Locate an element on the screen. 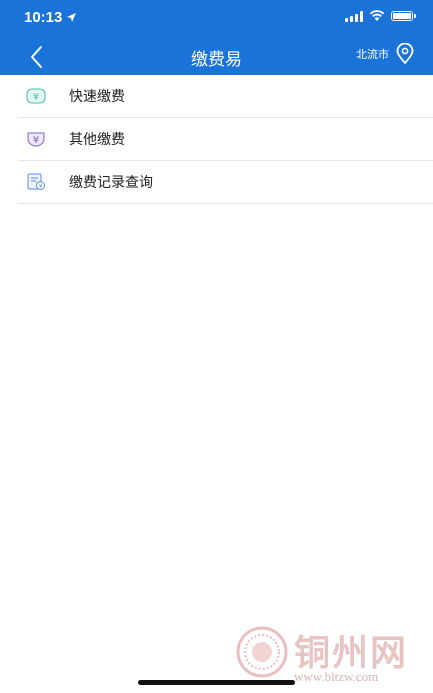 Image resolution: width=433 pixels, height=693 pixels. menu-item-quick-payment: ¥ 快速缴费 is located at coordinates (225, 96).